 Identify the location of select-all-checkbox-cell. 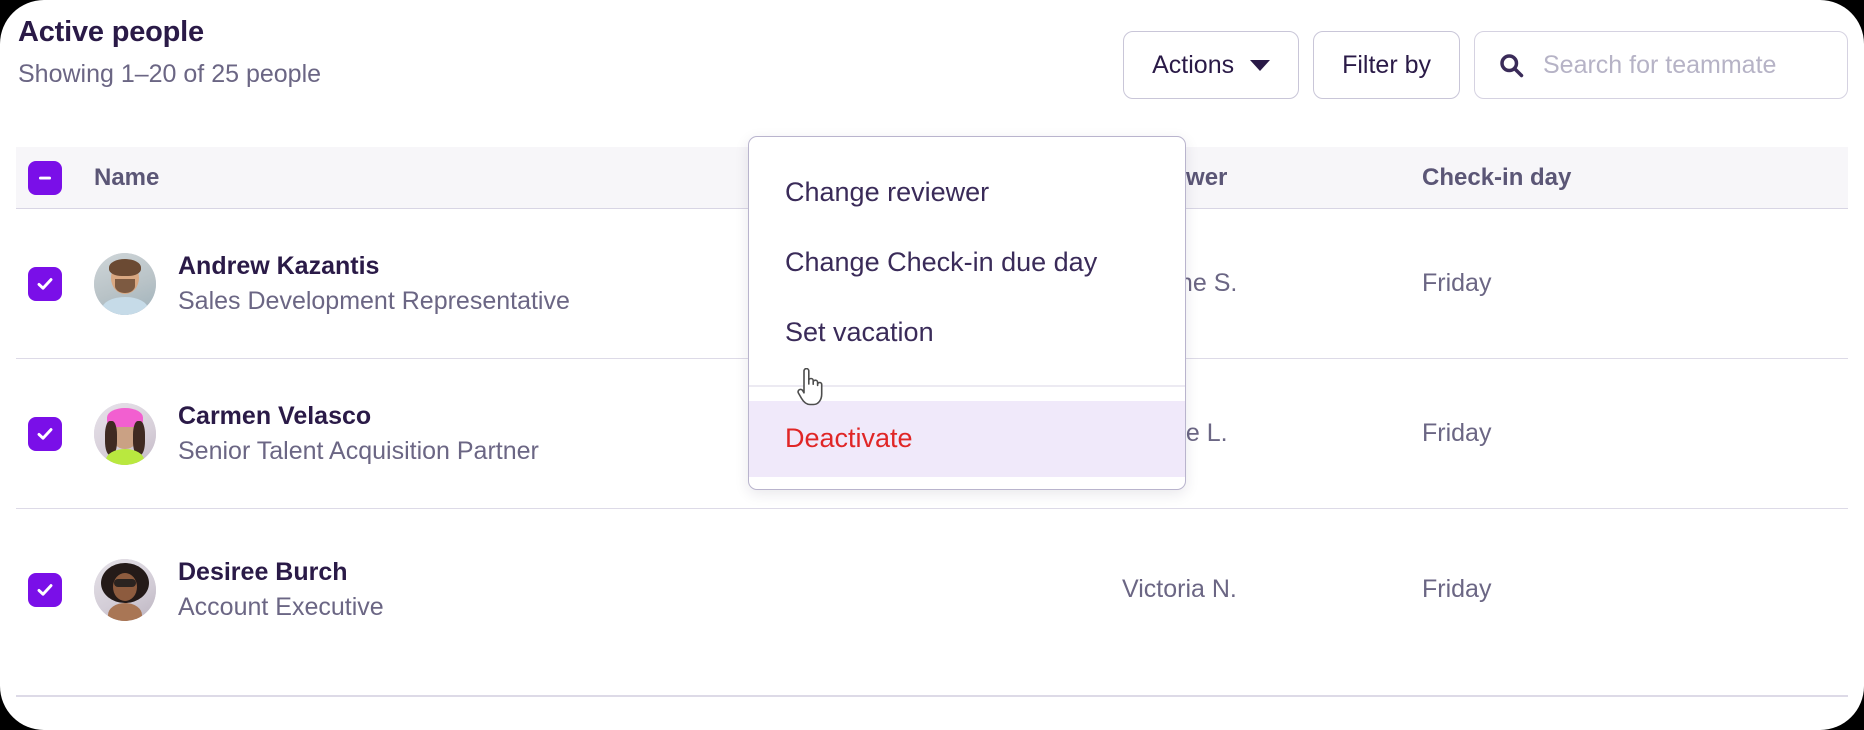
(44, 177).